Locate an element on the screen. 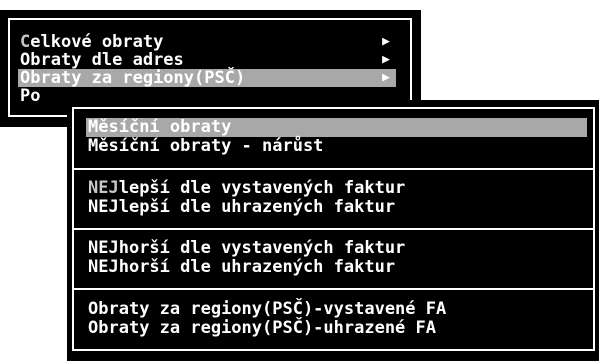 This screenshot has width=599, height=361. submenu-item-regiony-uhrazene: Obraty za regiony(PSČ)-uhrazené FA is located at coordinates (336, 328).